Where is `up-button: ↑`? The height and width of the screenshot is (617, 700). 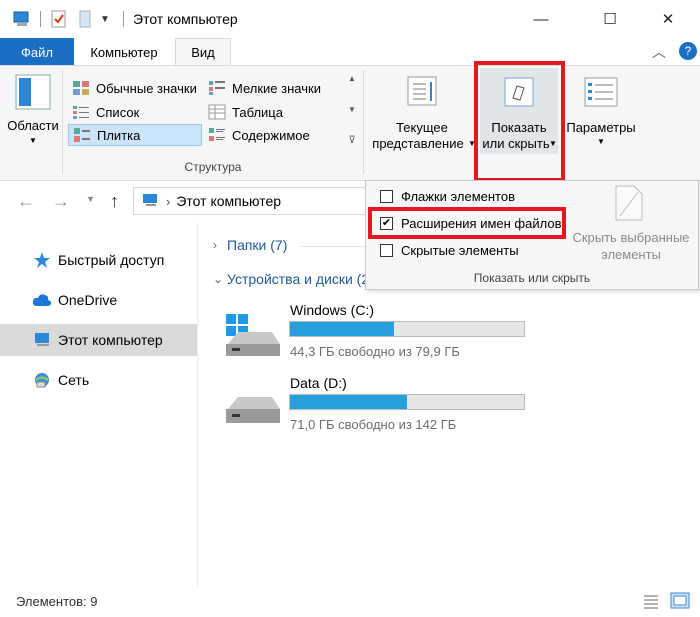 up-button: ↑ is located at coordinates (114, 201).